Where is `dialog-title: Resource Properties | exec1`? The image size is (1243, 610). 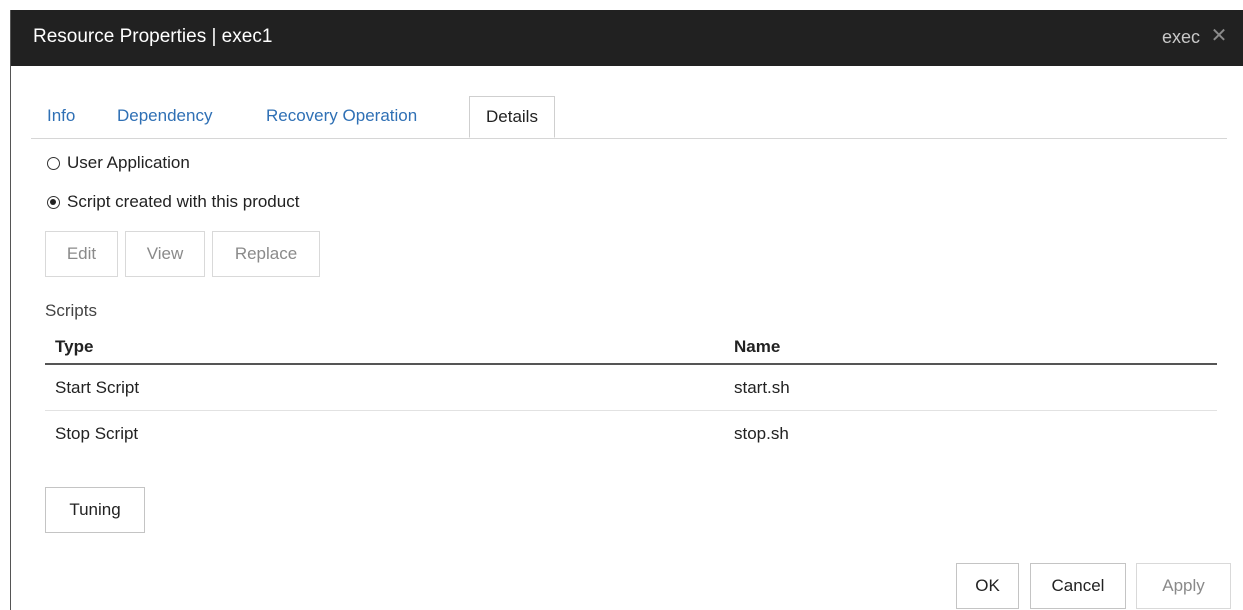 dialog-title: Resource Properties | exec1 is located at coordinates (153, 36).